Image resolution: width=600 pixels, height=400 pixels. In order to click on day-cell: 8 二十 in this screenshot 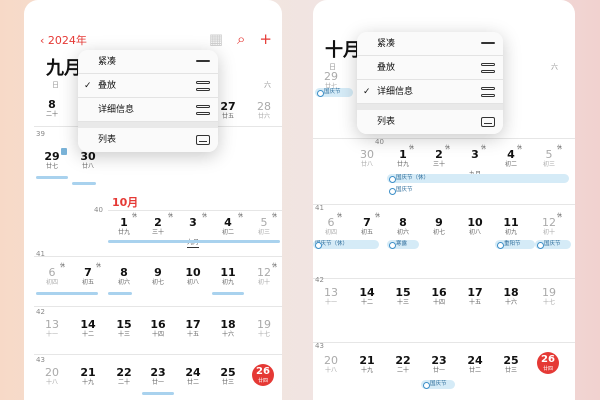, I will do `click(52, 108)`.